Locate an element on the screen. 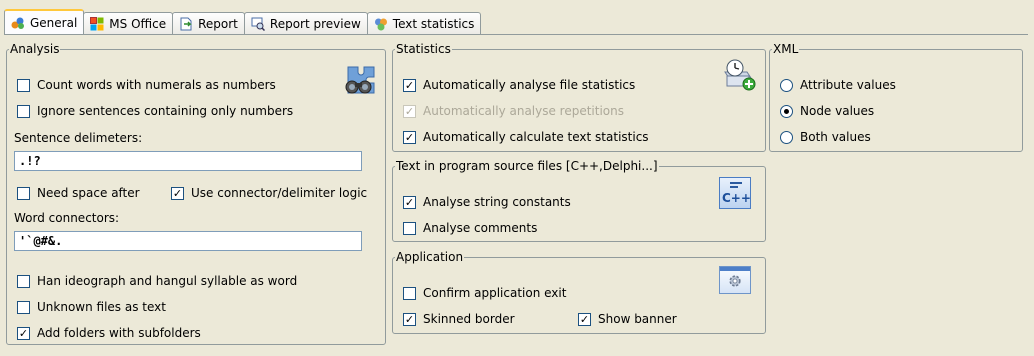 This screenshot has height=356, width=1034. auto-text-stats-checkbox: Automatically calculate text statistics is located at coordinates (526, 137).